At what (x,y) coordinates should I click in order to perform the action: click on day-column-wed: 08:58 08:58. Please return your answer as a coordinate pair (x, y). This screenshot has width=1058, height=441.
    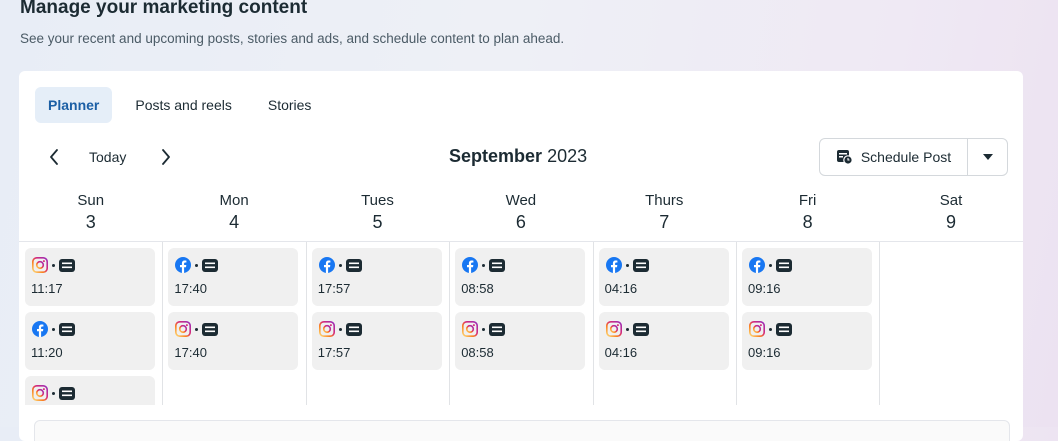
    Looking at the image, I should click on (521, 323).